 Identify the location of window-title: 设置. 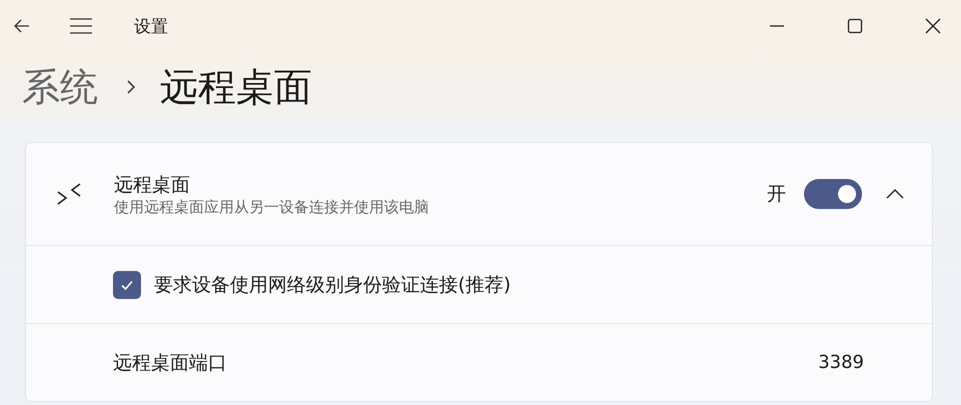
(151, 27).